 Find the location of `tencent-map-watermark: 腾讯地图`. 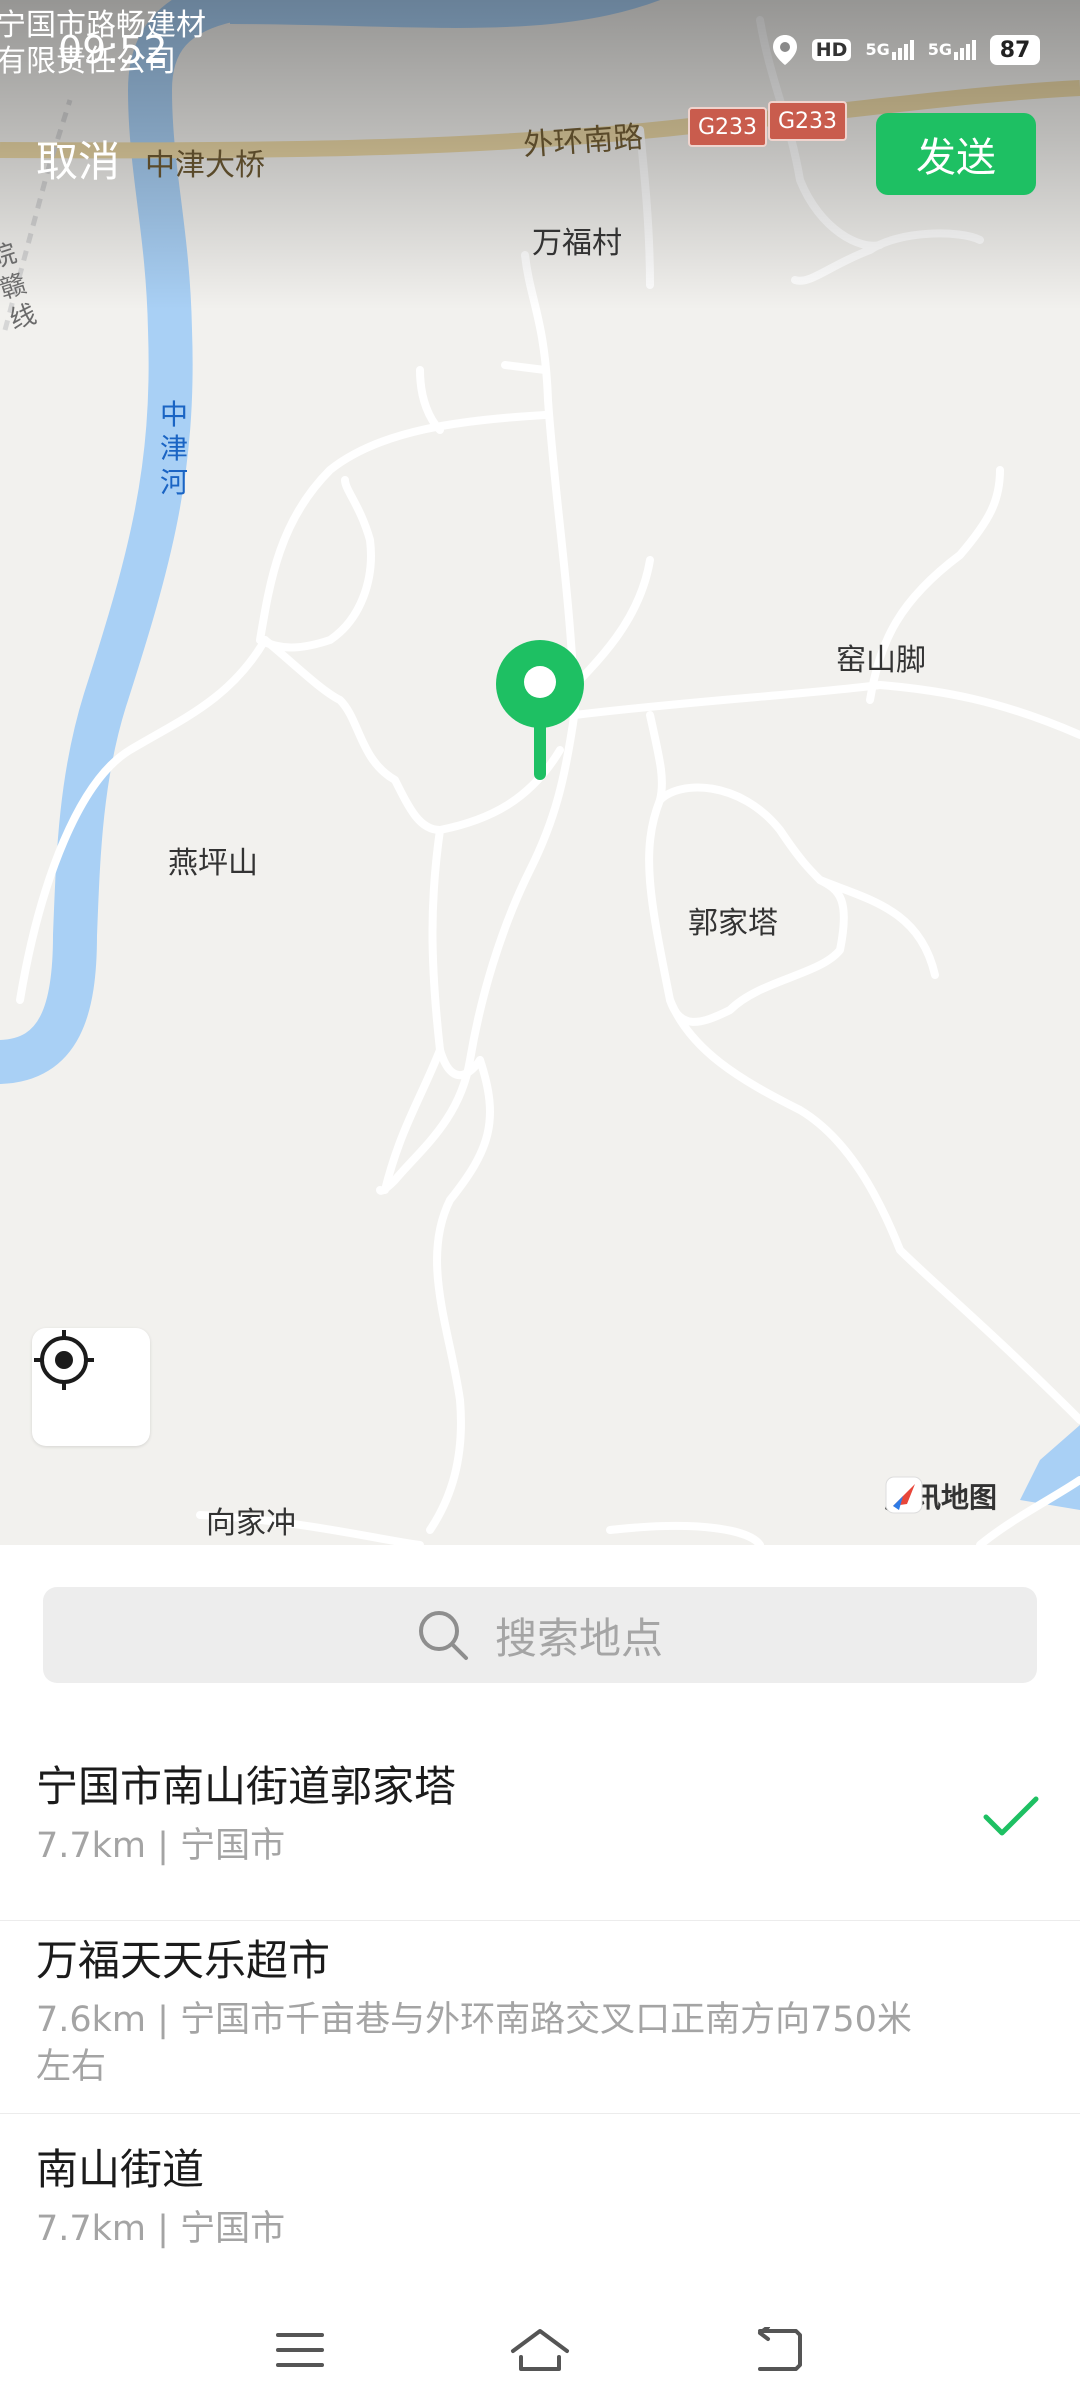

tencent-map-watermark: 腾讯地图 is located at coordinates (941, 1496).